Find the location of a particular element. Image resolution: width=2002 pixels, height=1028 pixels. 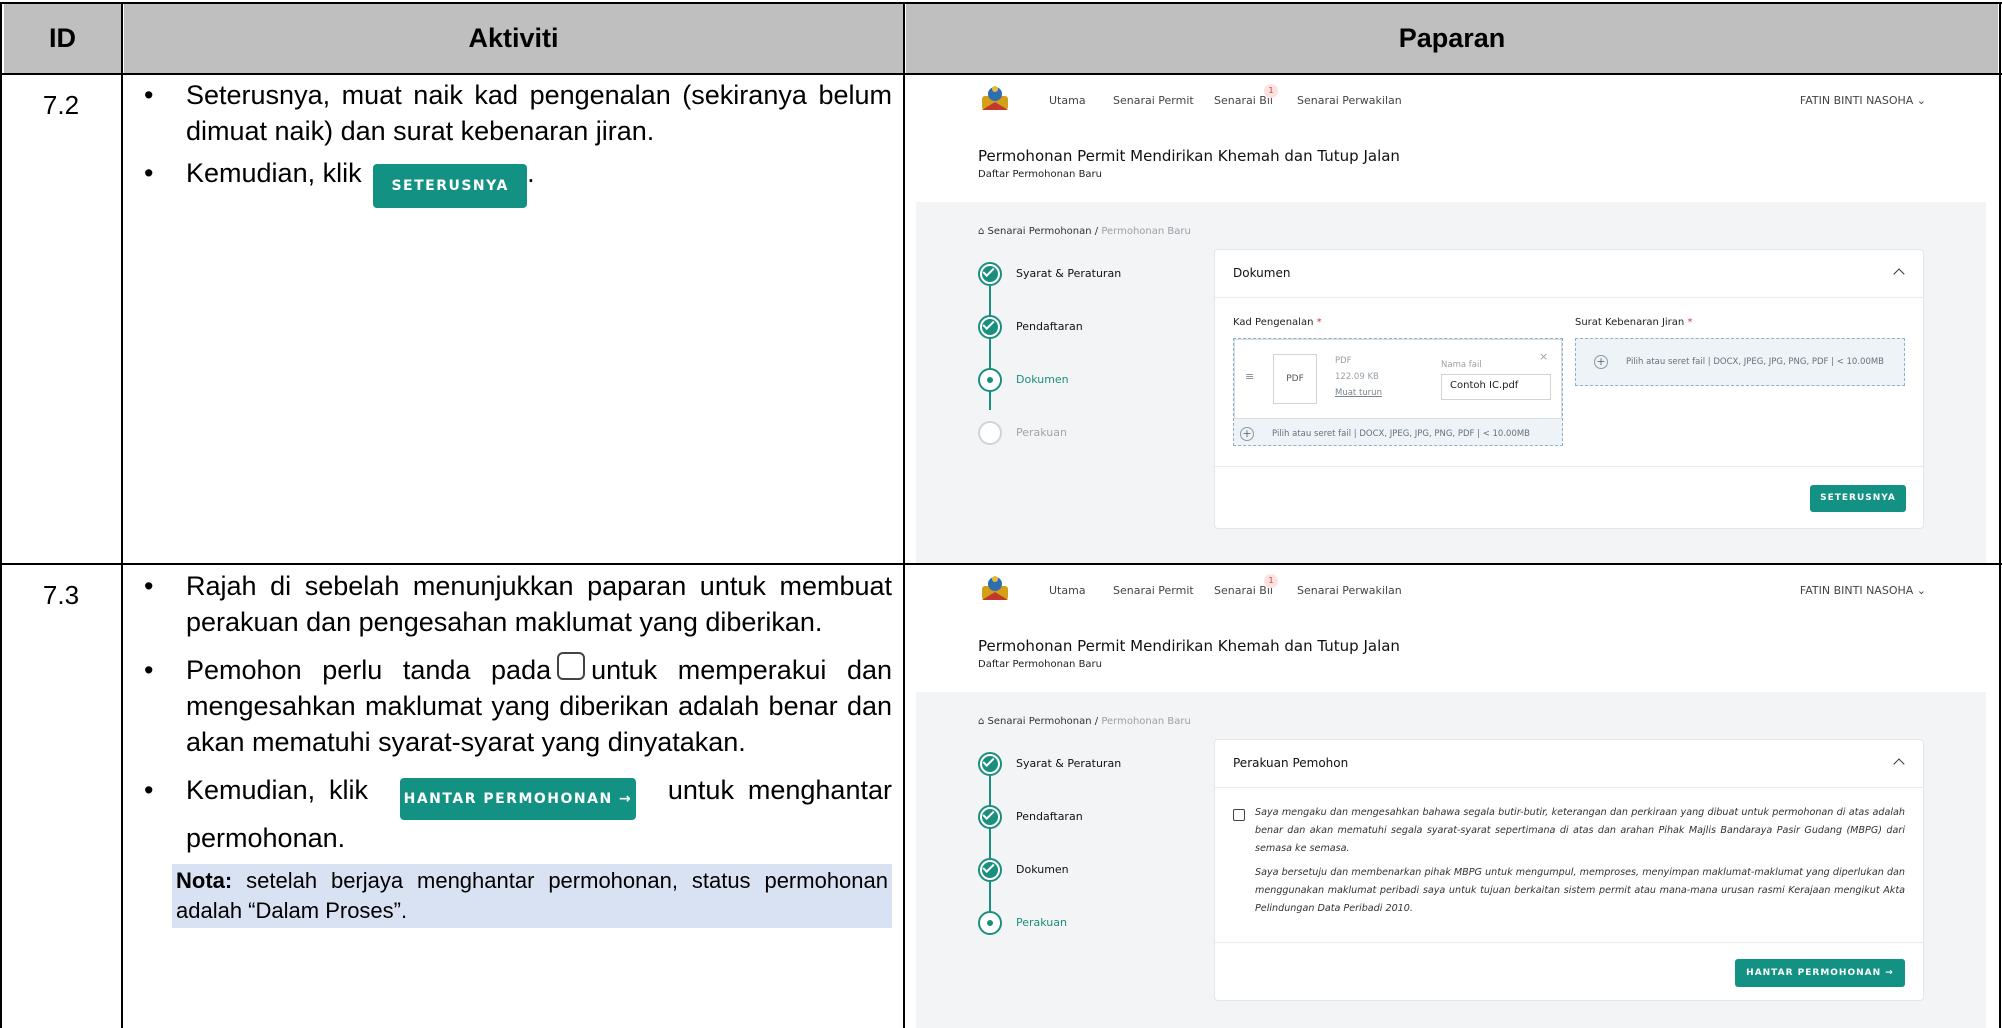

ic-label: Kad Pengenalan * is located at coordinates (1277, 322).